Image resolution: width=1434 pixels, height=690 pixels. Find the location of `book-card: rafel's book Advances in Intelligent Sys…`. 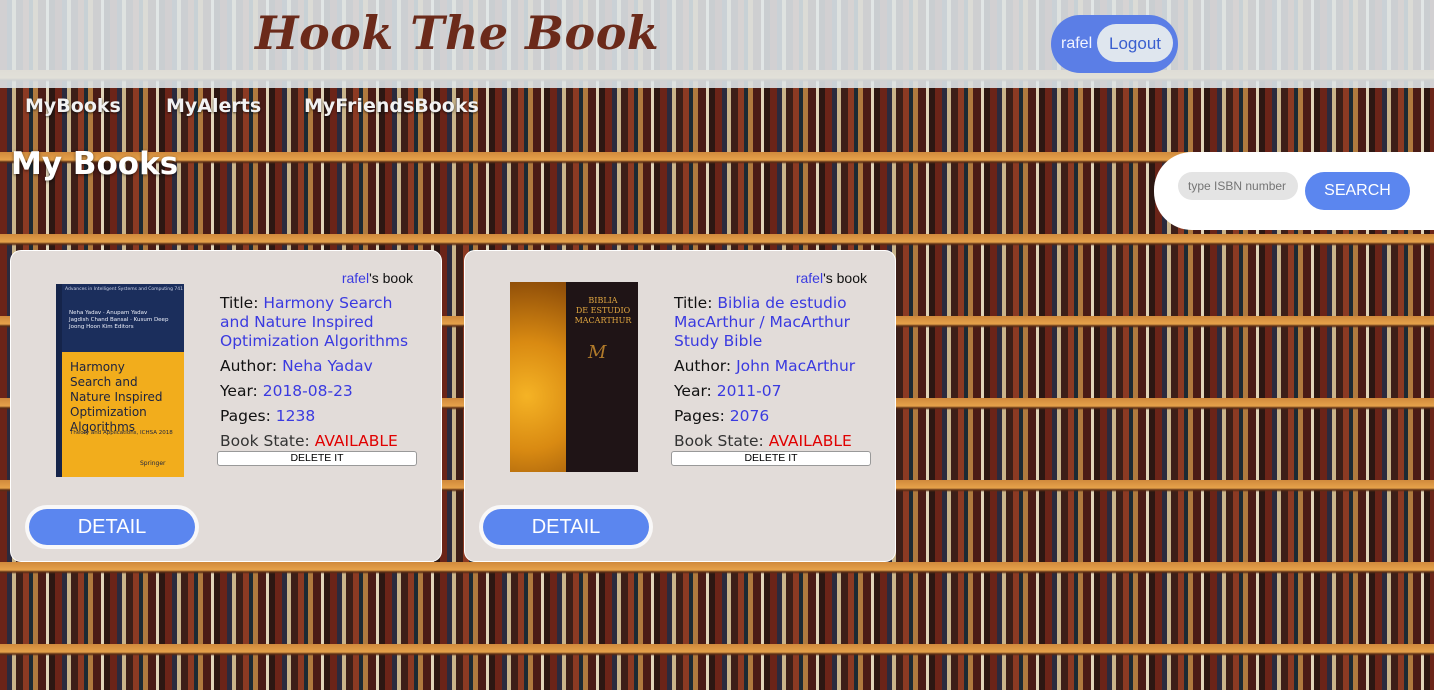

book-card: rafel's book Advances in Intelligent Sys… is located at coordinates (226, 406).